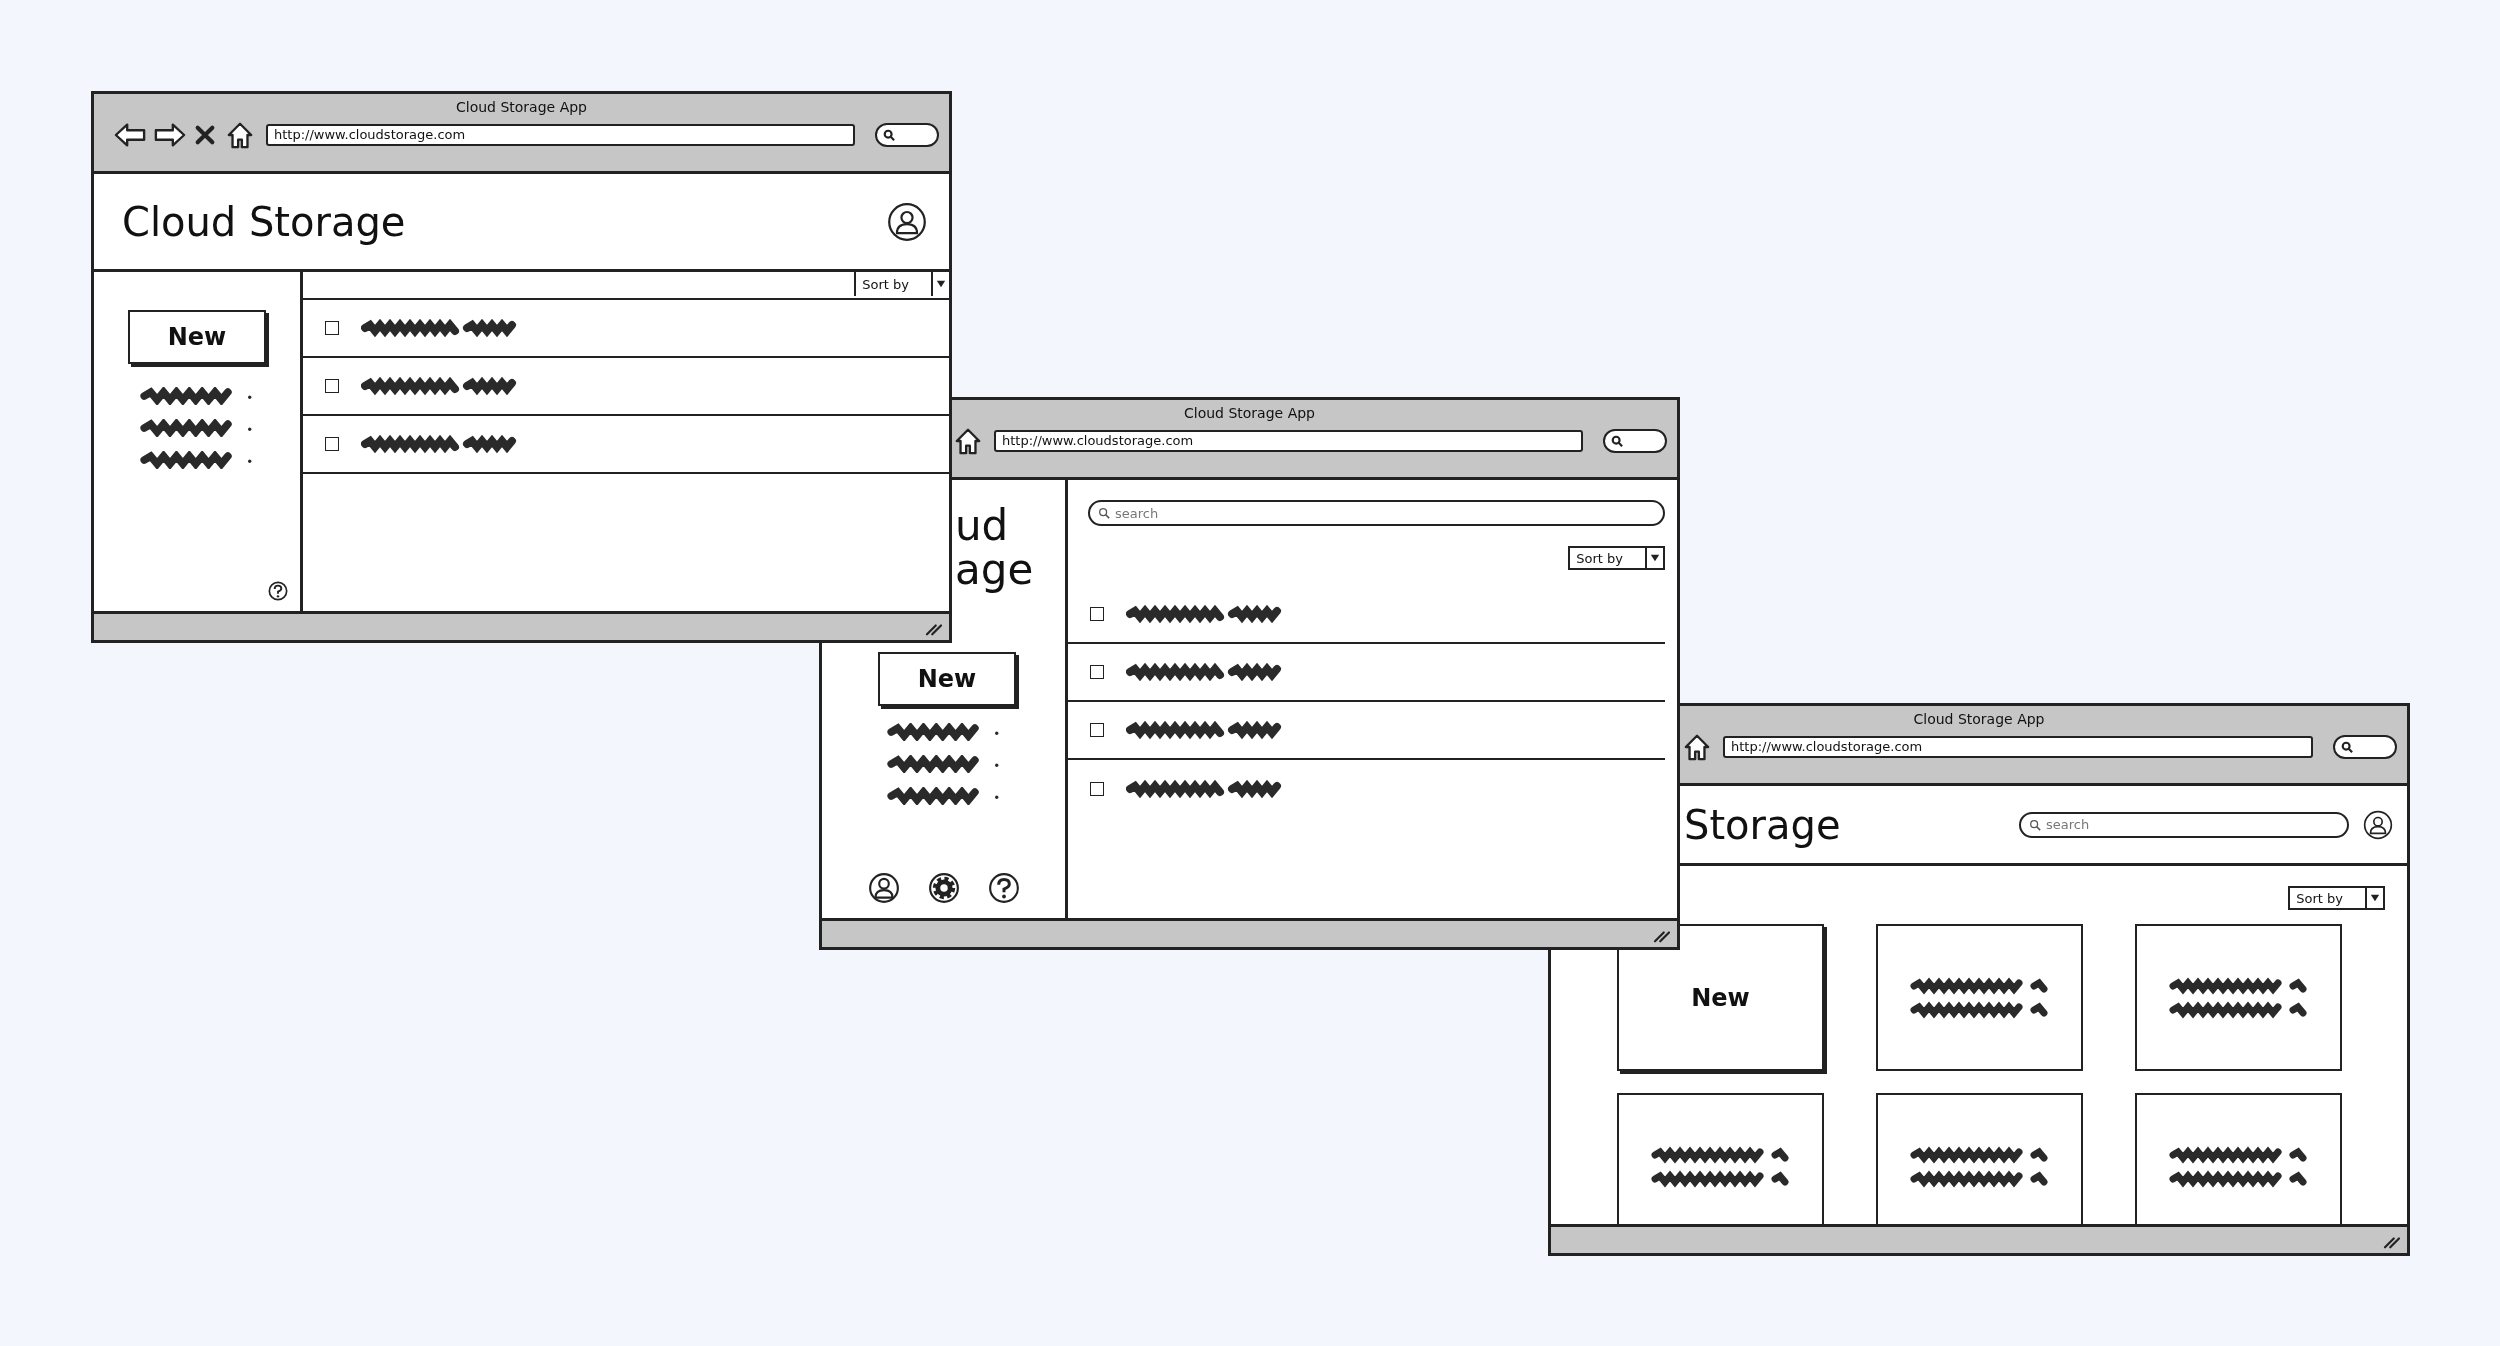 The width and height of the screenshot is (2500, 1346). Describe the element at coordinates (130, 135) in the screenshot. I see `back-icon` at that location.